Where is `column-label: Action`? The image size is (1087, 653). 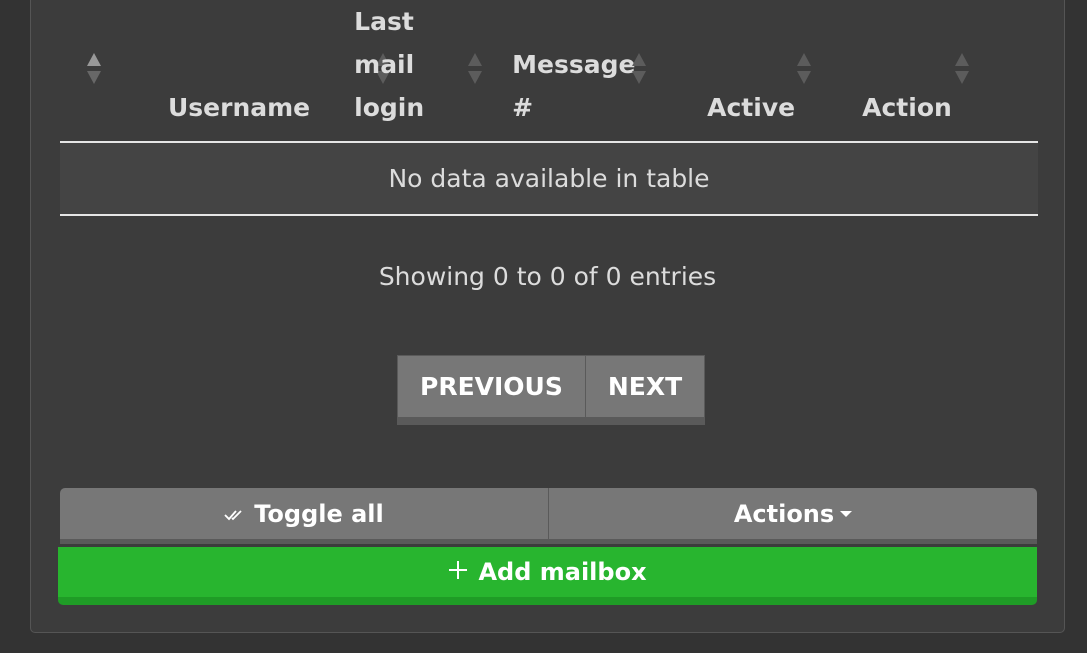 column-label: Action is located at coordinates (907, 107).